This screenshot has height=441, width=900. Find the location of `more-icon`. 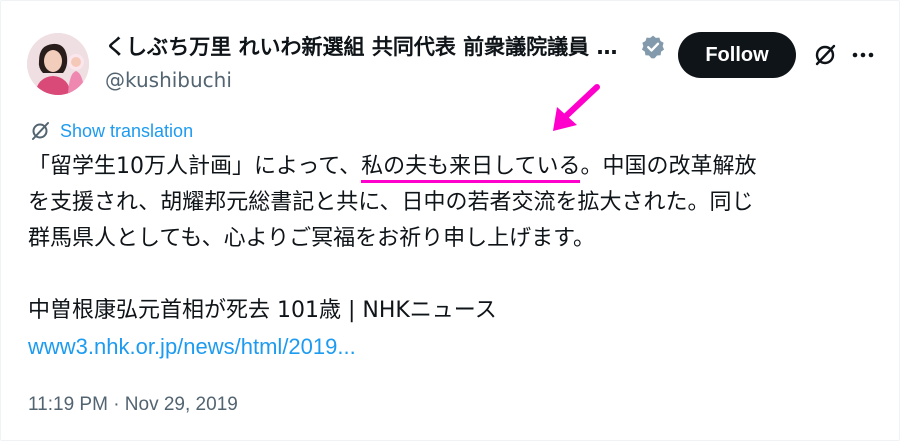

more-icon is located at coordinates (863, 55).